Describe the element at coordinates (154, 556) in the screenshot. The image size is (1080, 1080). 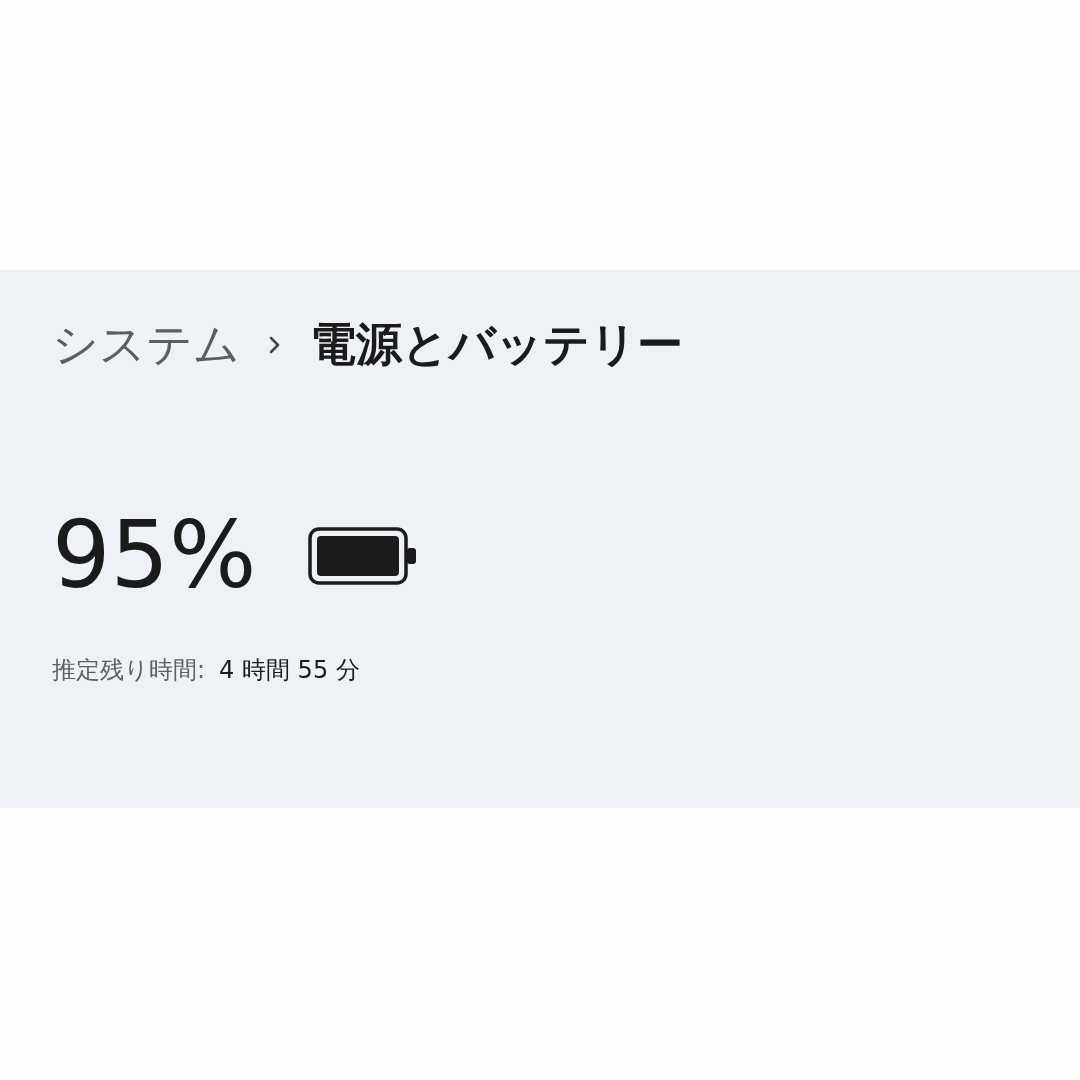
I see `battery-percentage: 95%` at that location.